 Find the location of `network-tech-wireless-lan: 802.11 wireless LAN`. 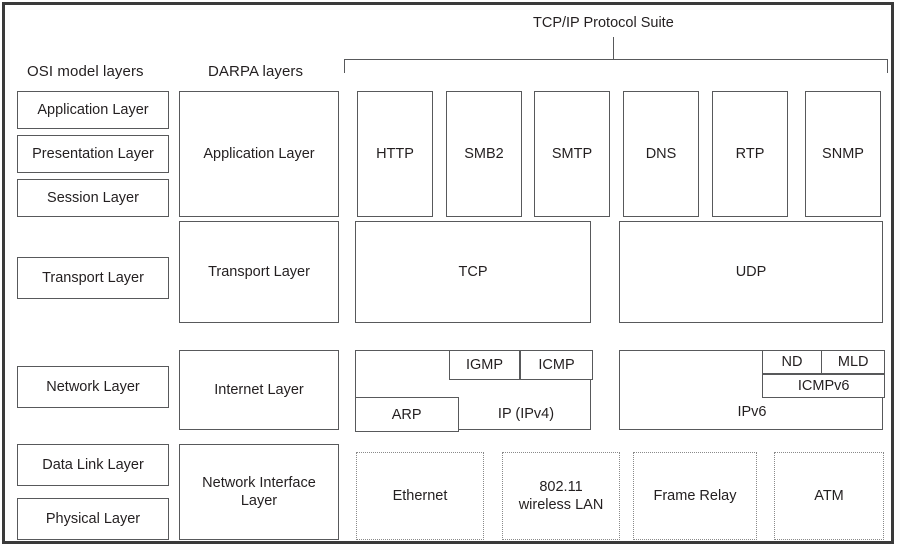

network-tech-wireless-lan: 802.11 wireless LAN is located at coordinates (561, 496).